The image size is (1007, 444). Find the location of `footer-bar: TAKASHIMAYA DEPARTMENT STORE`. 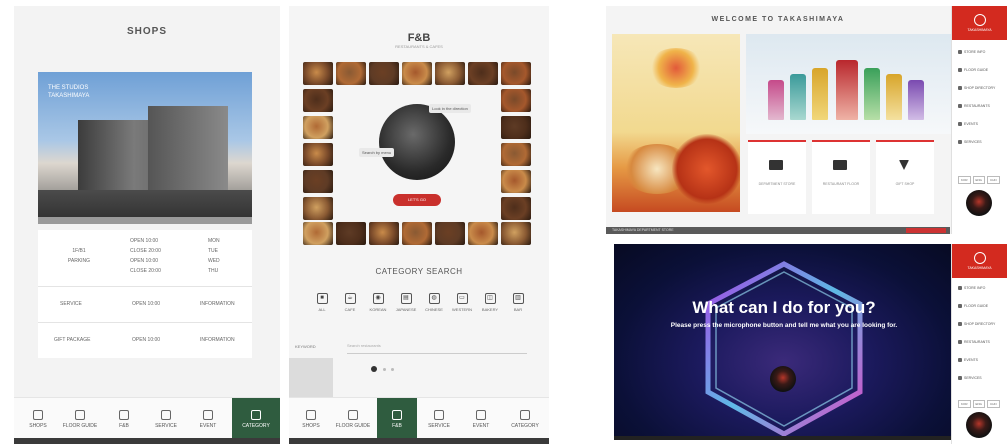

footer-bar: TAKASHIMAYA DEPARTMENT STORE is located at coordinates (778, 230).